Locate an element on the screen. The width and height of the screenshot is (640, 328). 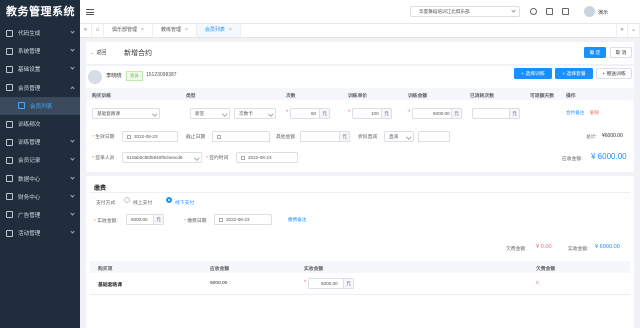
sidebar-item-activities: 活动管理 is located at coordinates (40, 233).